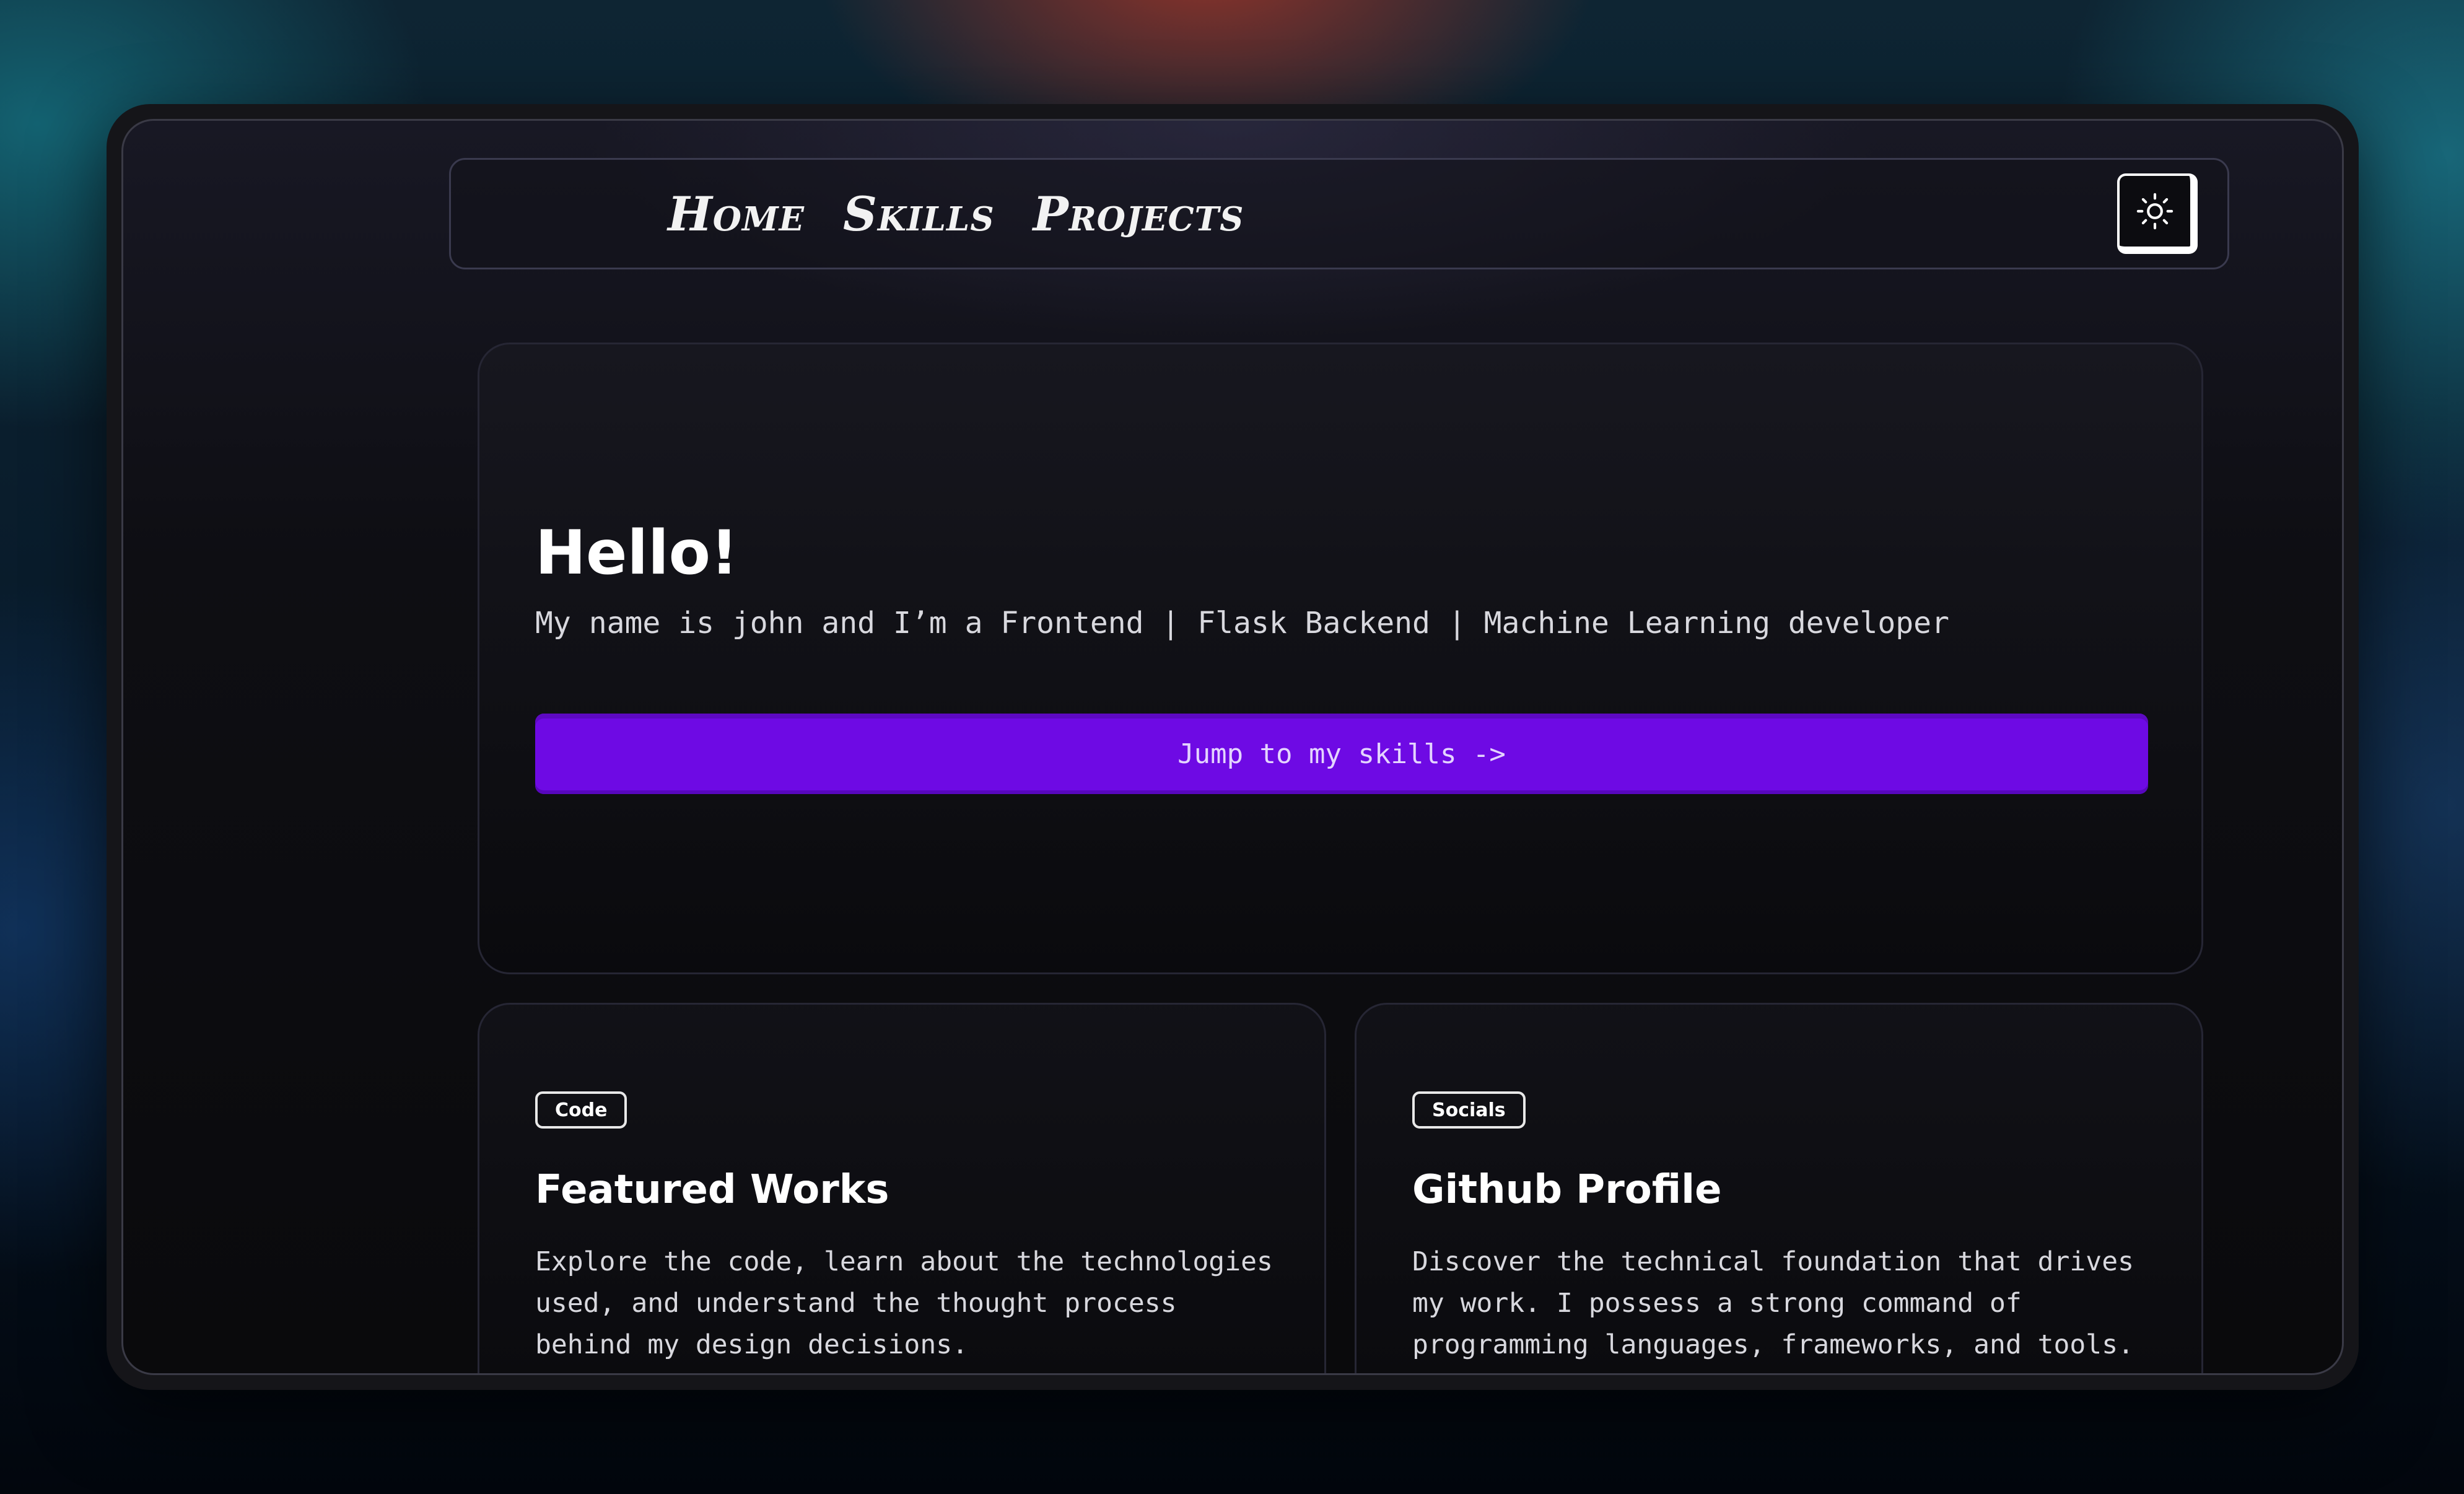 The image size is (2464, 1494). What do you see at coordinates (1339, 214) in the screenshot?
I see `nav-bar: Home Skills Projects` at bounding box center [1339, 214].